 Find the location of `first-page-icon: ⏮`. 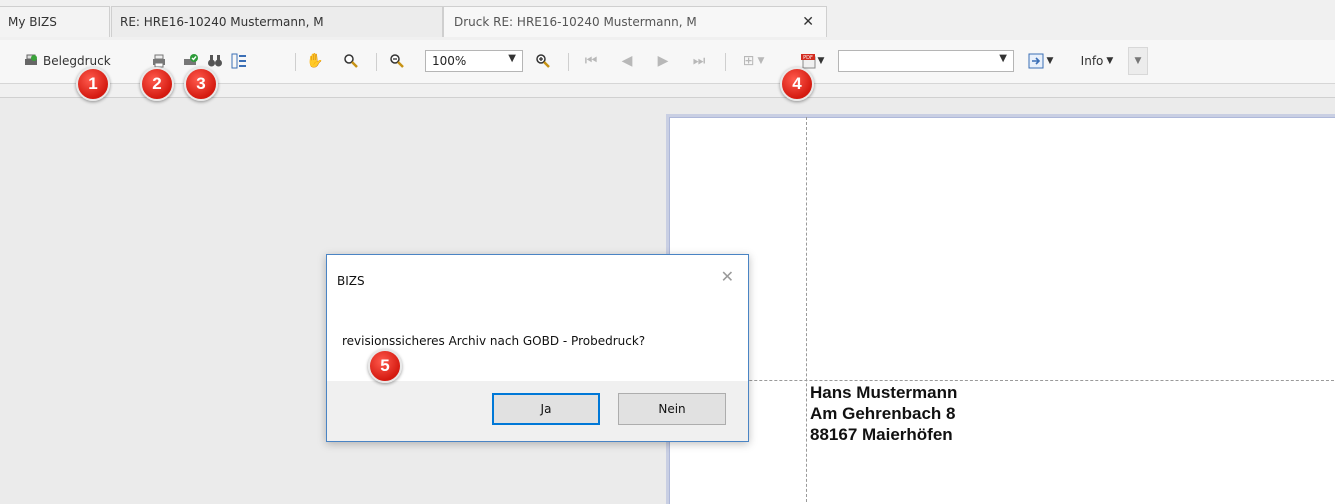

first-page-icon: ⏮ is located at coordinates (591, 61).